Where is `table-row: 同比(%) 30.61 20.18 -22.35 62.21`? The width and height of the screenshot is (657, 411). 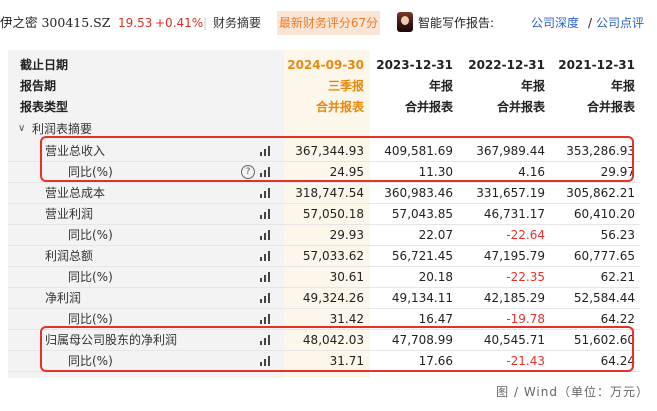
table-row: 同比(%) 30.61 20.18 -22.35 62.21 is located at coordinates (328, 277).